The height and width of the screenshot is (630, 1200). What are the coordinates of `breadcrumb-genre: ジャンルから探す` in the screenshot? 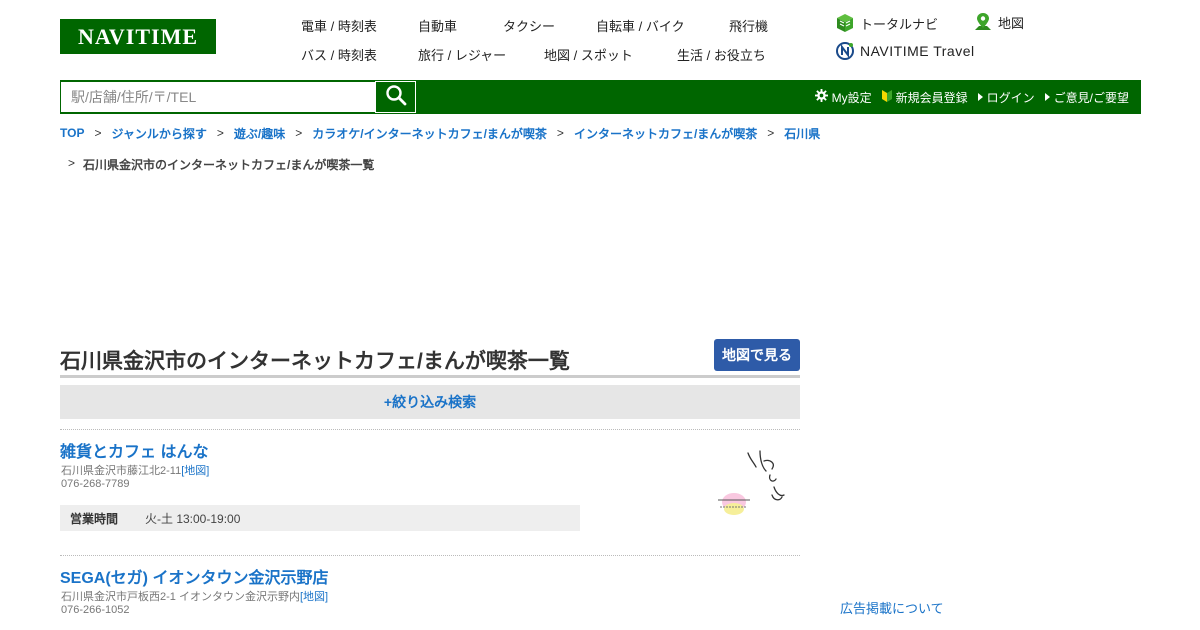 It's located at (158, 133).